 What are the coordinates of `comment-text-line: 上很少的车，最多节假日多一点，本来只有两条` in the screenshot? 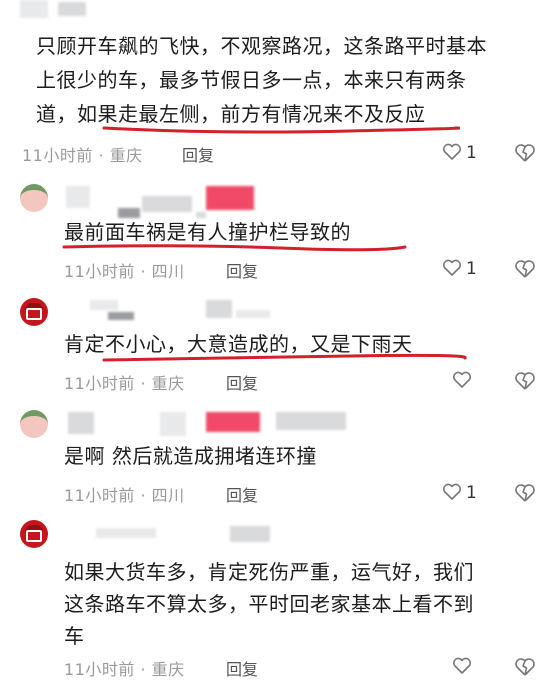 It's located at (251, 80).